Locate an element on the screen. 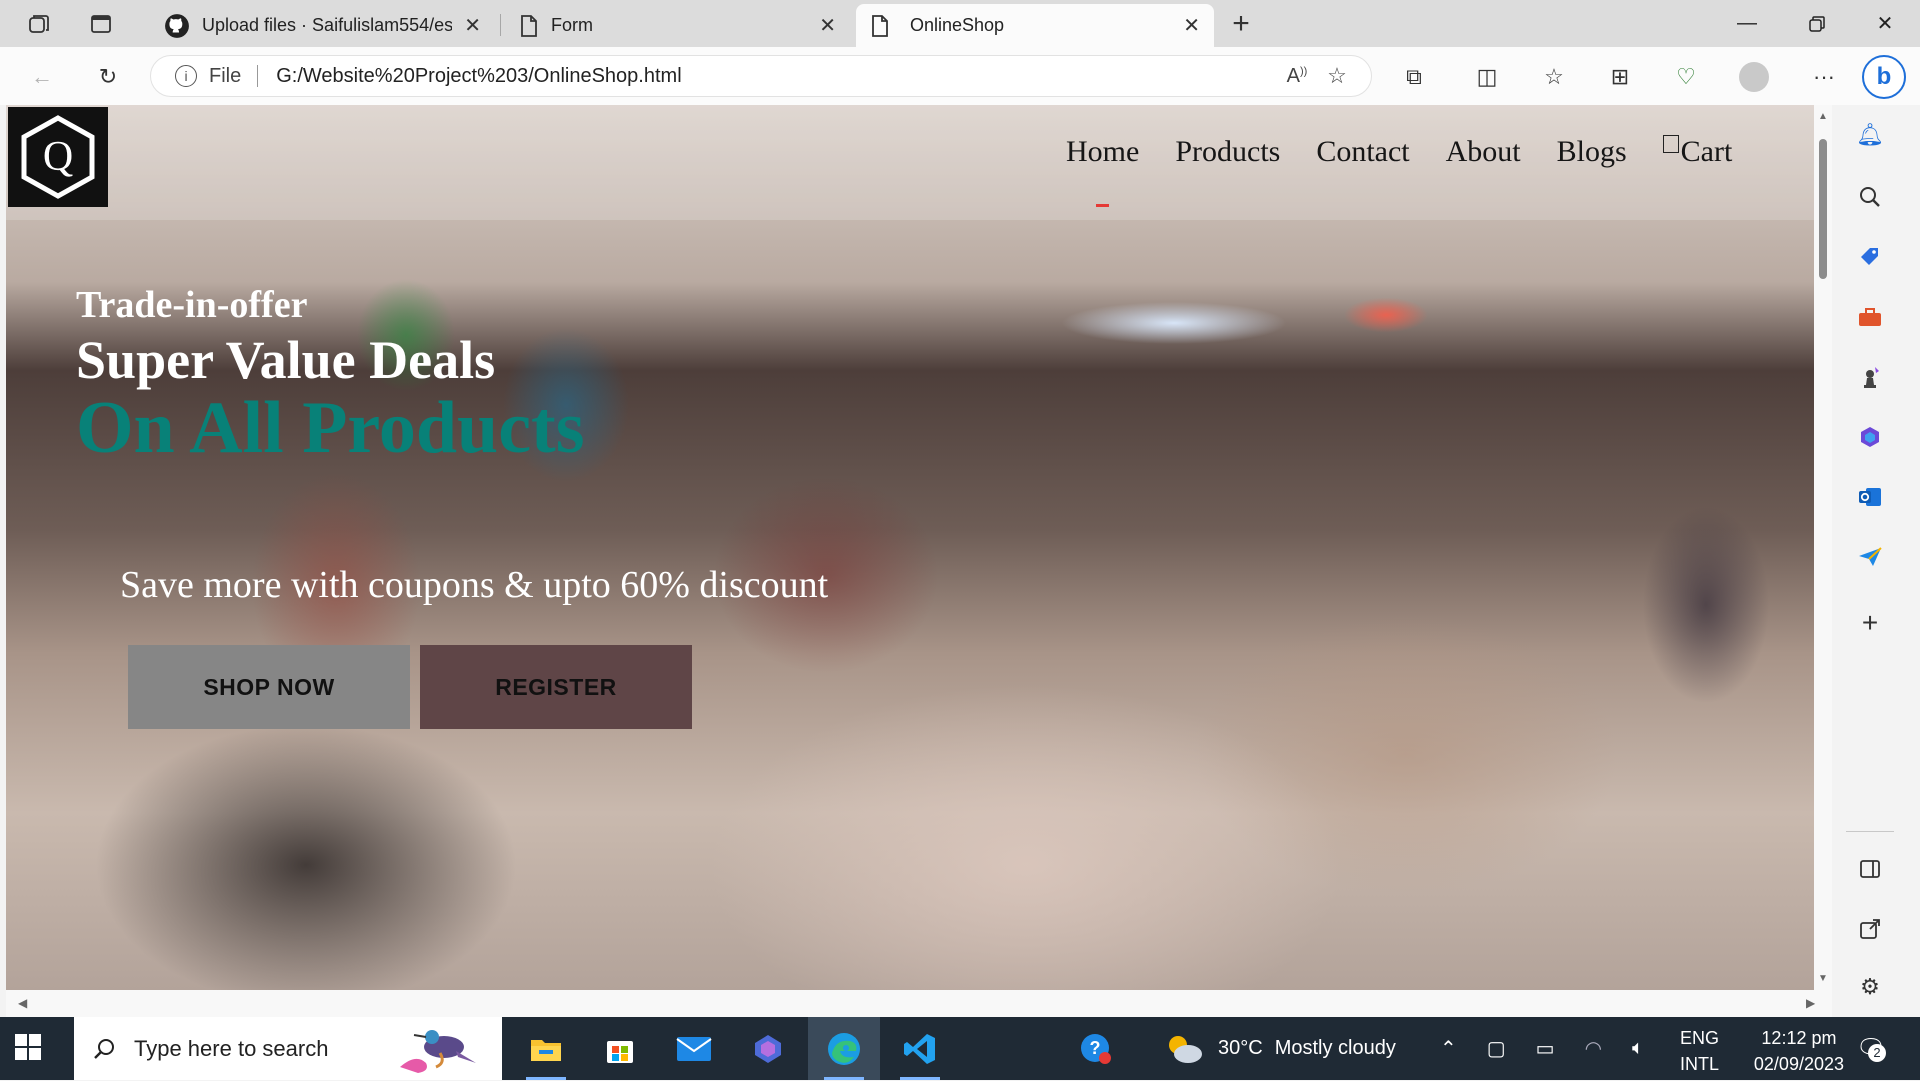  restore-button is located at coordinates (1817, 23).